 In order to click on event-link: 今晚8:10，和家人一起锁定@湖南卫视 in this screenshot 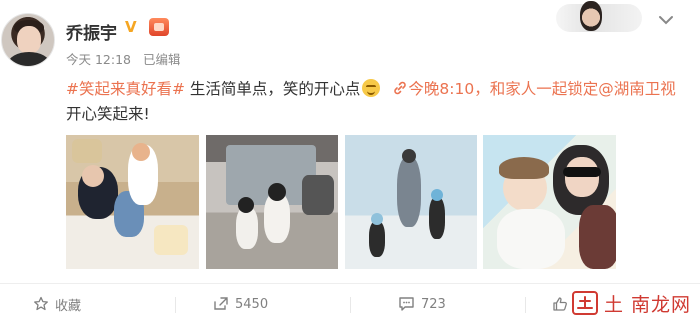, I will do `click(541, 89)`.